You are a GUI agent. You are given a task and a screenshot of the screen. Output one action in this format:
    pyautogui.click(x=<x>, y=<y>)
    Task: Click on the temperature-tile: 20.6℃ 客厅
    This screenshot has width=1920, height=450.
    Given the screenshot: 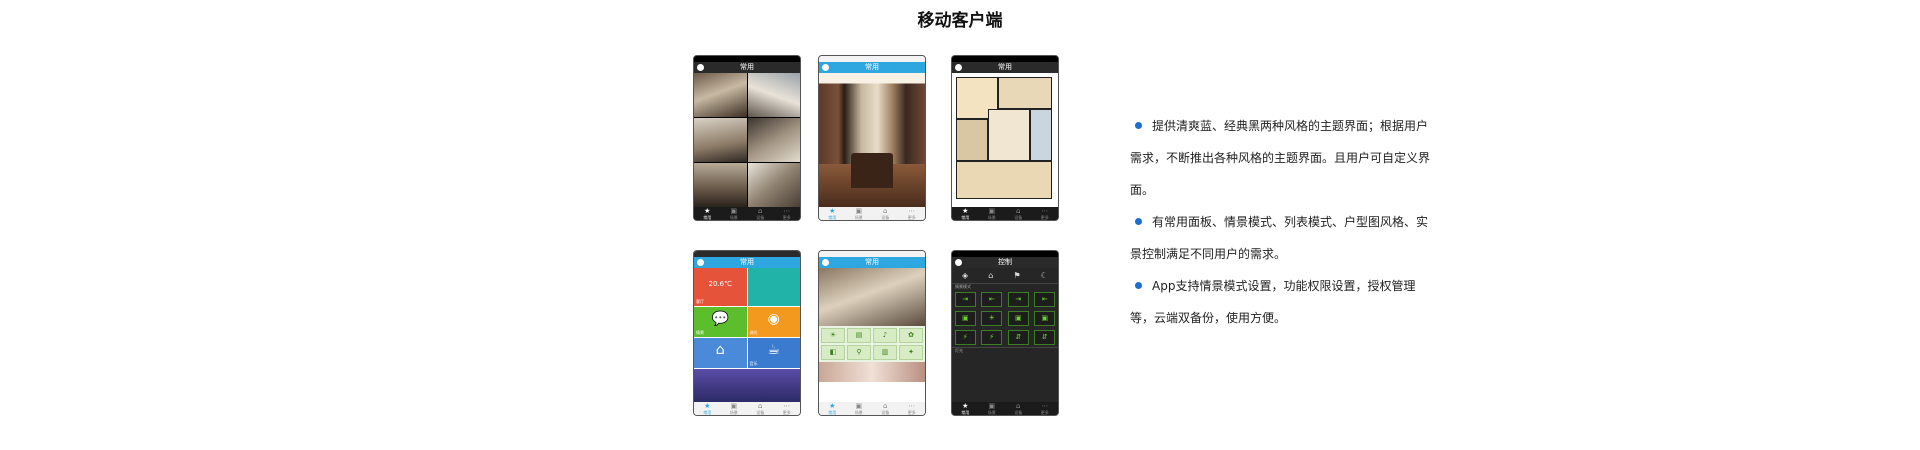 What is the action you would take?
    pyautogui.click(x=720, y=287)
    